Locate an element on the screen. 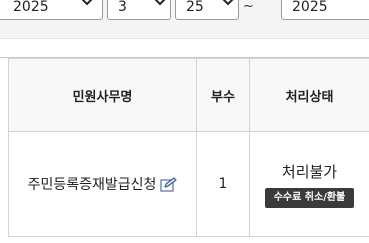 This screenshot has width=369, height=243. end-year-select: 2025 is located at coordinates (325, 10).